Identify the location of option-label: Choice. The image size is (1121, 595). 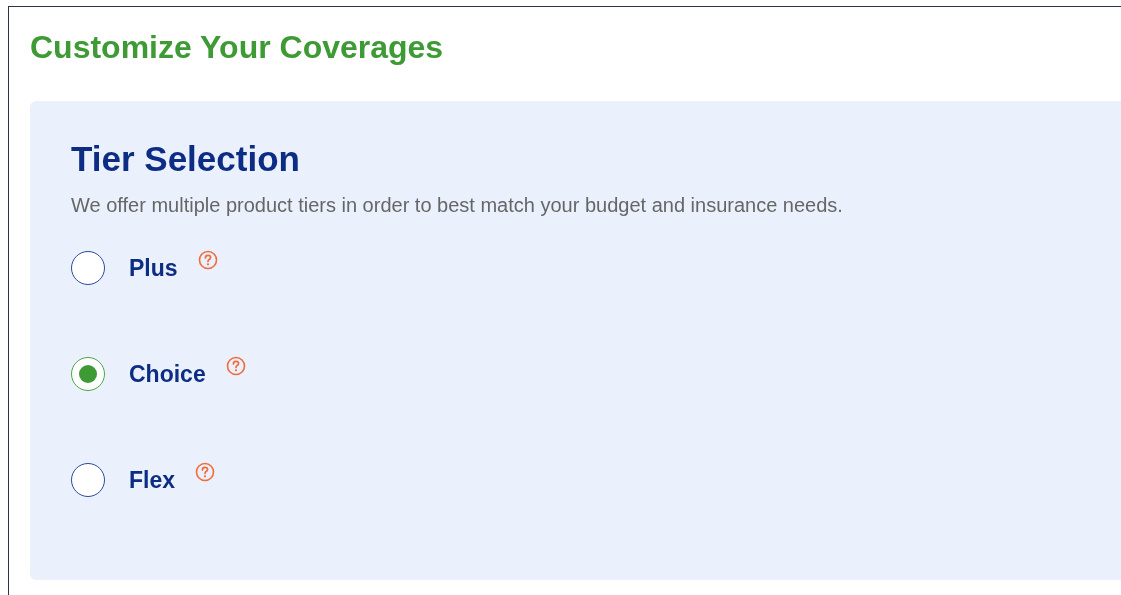
(167, 374).